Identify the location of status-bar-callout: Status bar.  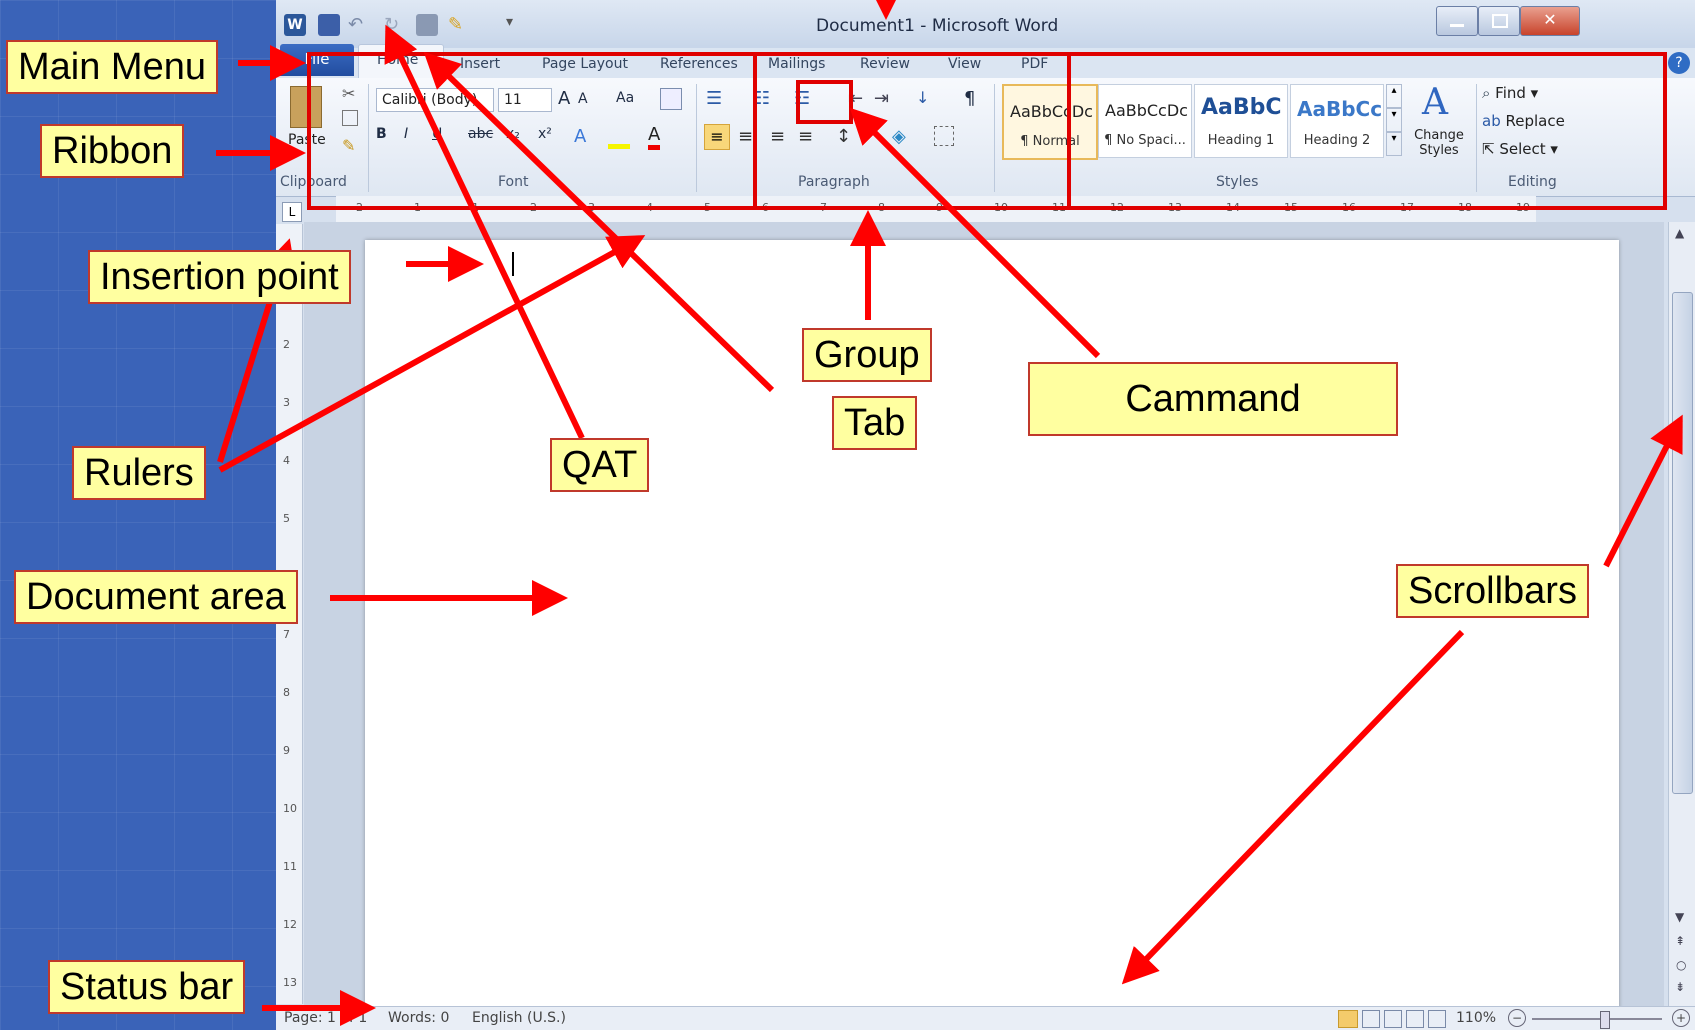
(147, 987).